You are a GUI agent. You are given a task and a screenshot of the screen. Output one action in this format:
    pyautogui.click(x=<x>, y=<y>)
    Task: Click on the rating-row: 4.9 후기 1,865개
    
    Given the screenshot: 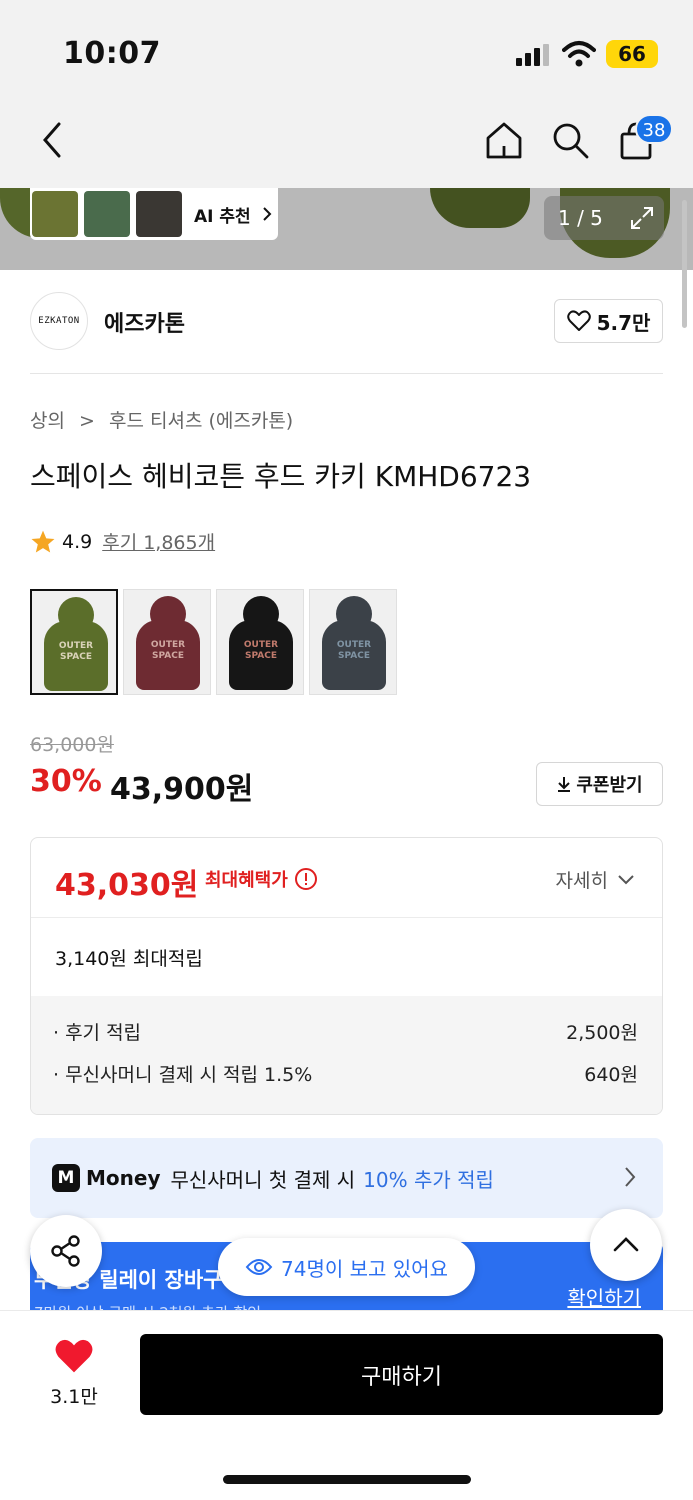 What is the action you would take?
    pyautogui.click(x=122, y=541)
    